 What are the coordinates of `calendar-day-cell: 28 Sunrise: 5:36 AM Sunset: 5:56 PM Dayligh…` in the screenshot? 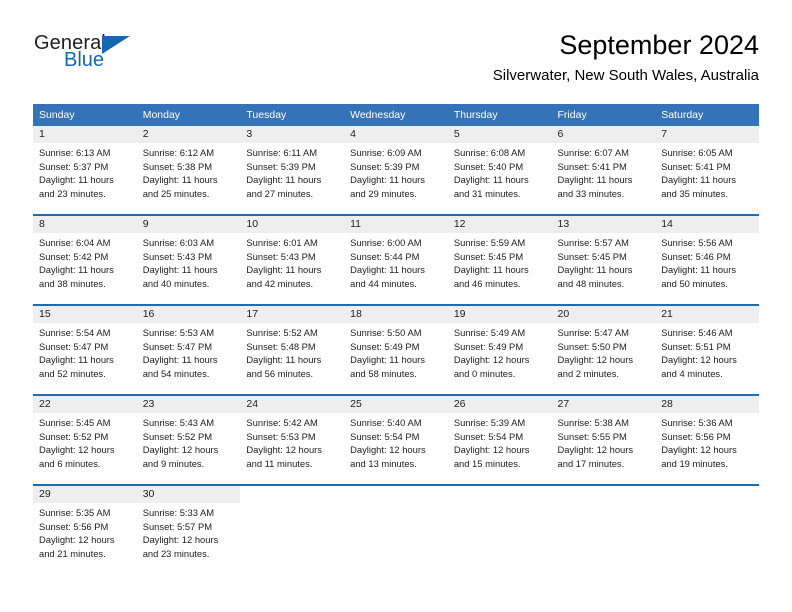 It's located at (707, 439).